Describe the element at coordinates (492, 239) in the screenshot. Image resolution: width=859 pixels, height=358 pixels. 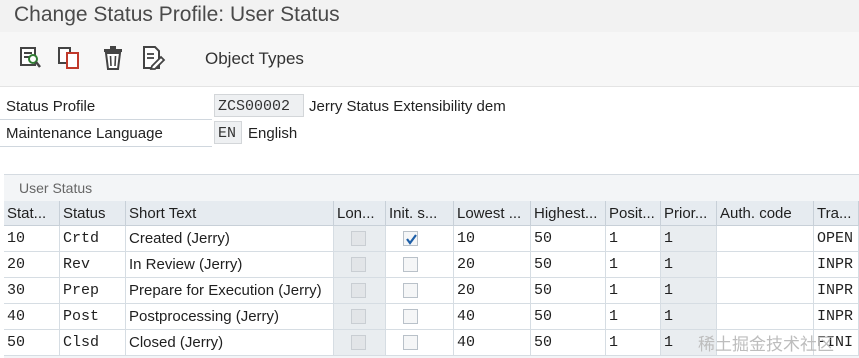
I see `cell-lowest: 10` at that location.